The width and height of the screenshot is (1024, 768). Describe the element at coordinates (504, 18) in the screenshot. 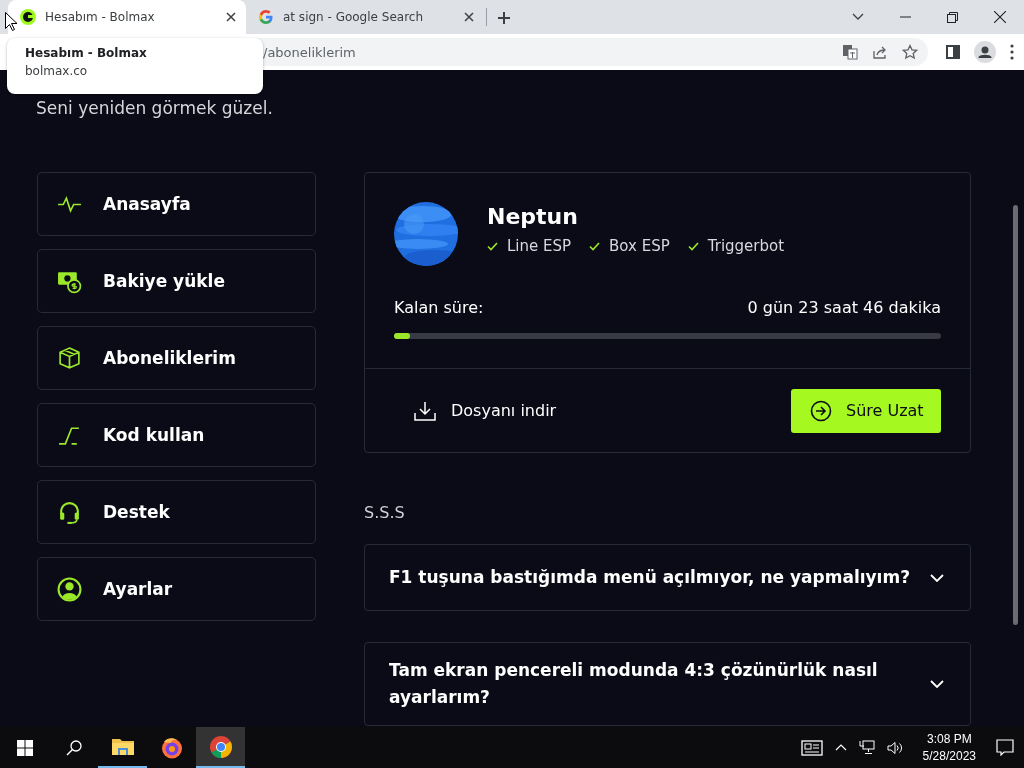

I see `new-tab-icon` at that location.